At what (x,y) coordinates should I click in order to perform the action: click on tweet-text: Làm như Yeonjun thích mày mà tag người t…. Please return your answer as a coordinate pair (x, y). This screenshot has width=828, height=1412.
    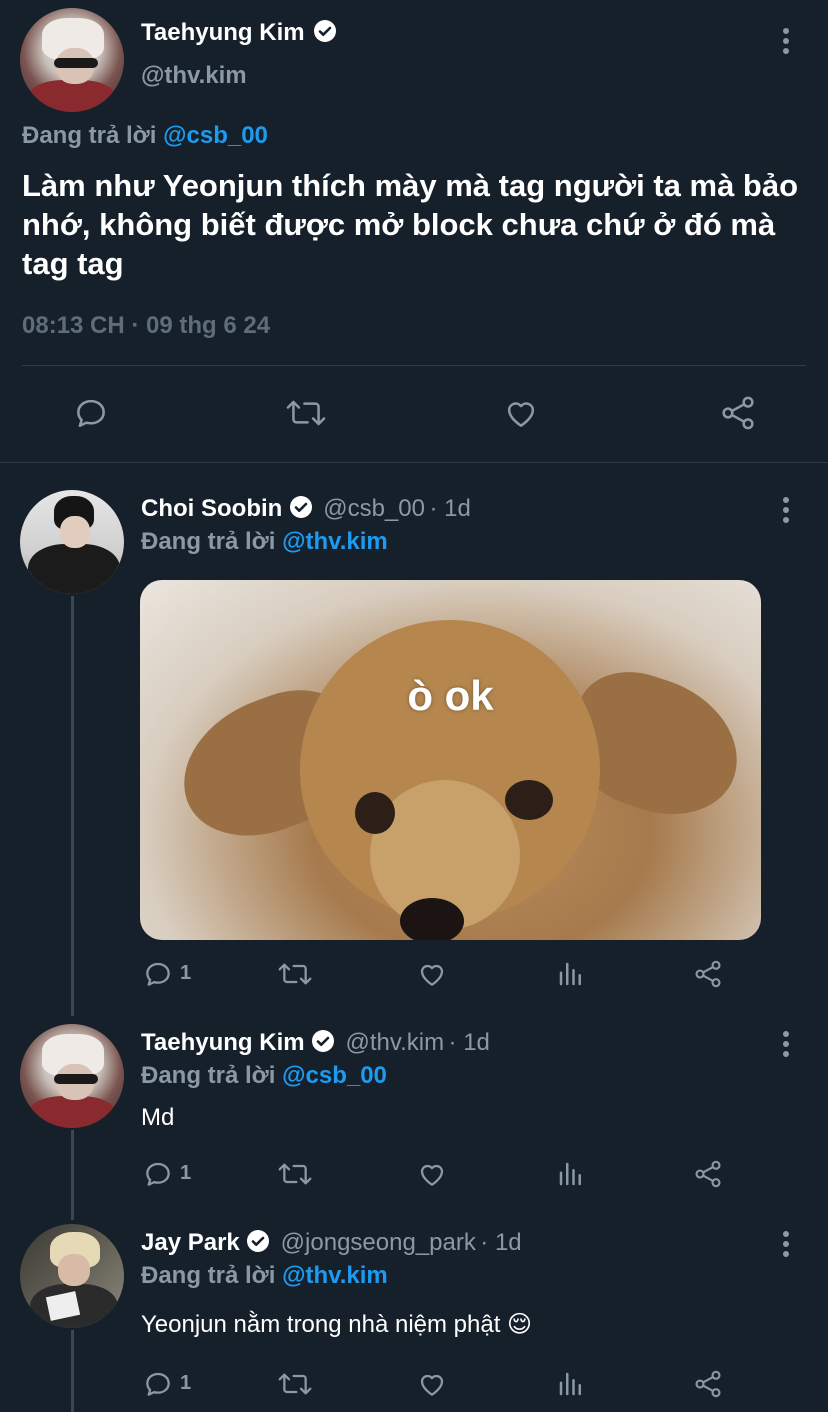
    Looking at the image, I should click on (410, 224).